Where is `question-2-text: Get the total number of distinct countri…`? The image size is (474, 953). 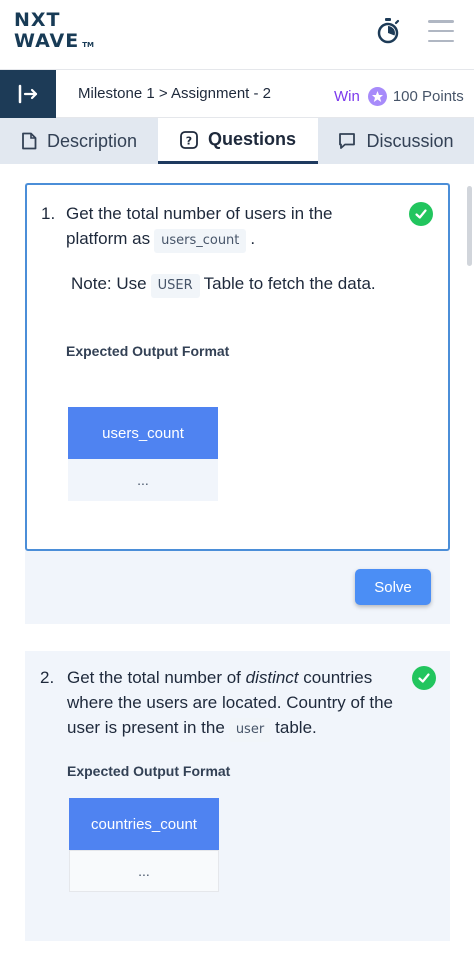 question-2-text: Get the total number of distinct countri… is located at coordinates (232, 703).